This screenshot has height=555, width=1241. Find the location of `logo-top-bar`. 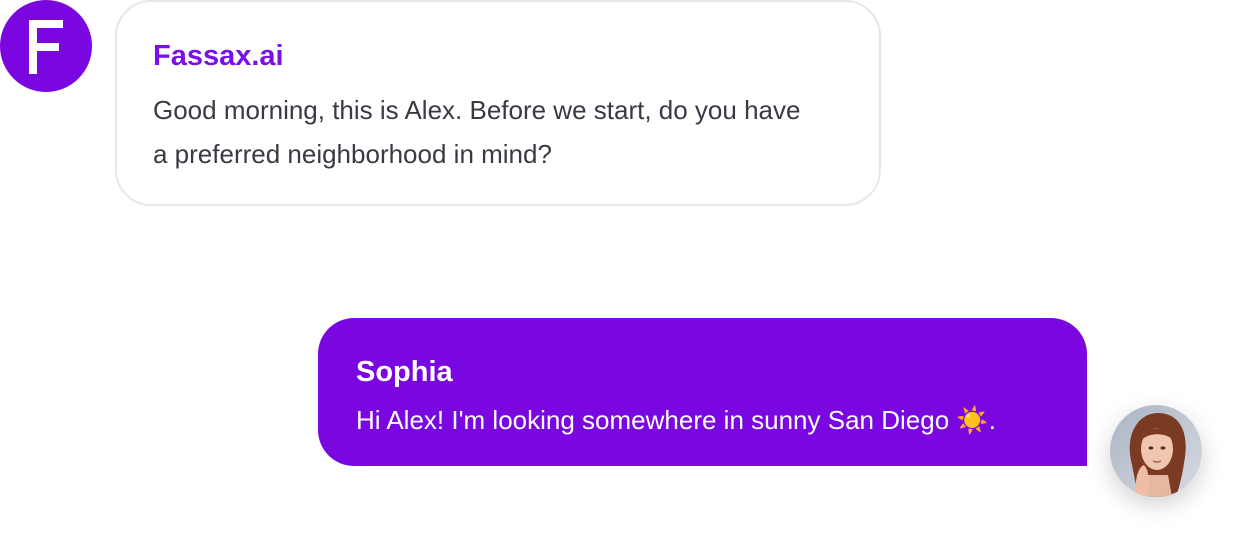

logo-top-bar is located at coordinates (46, 24).